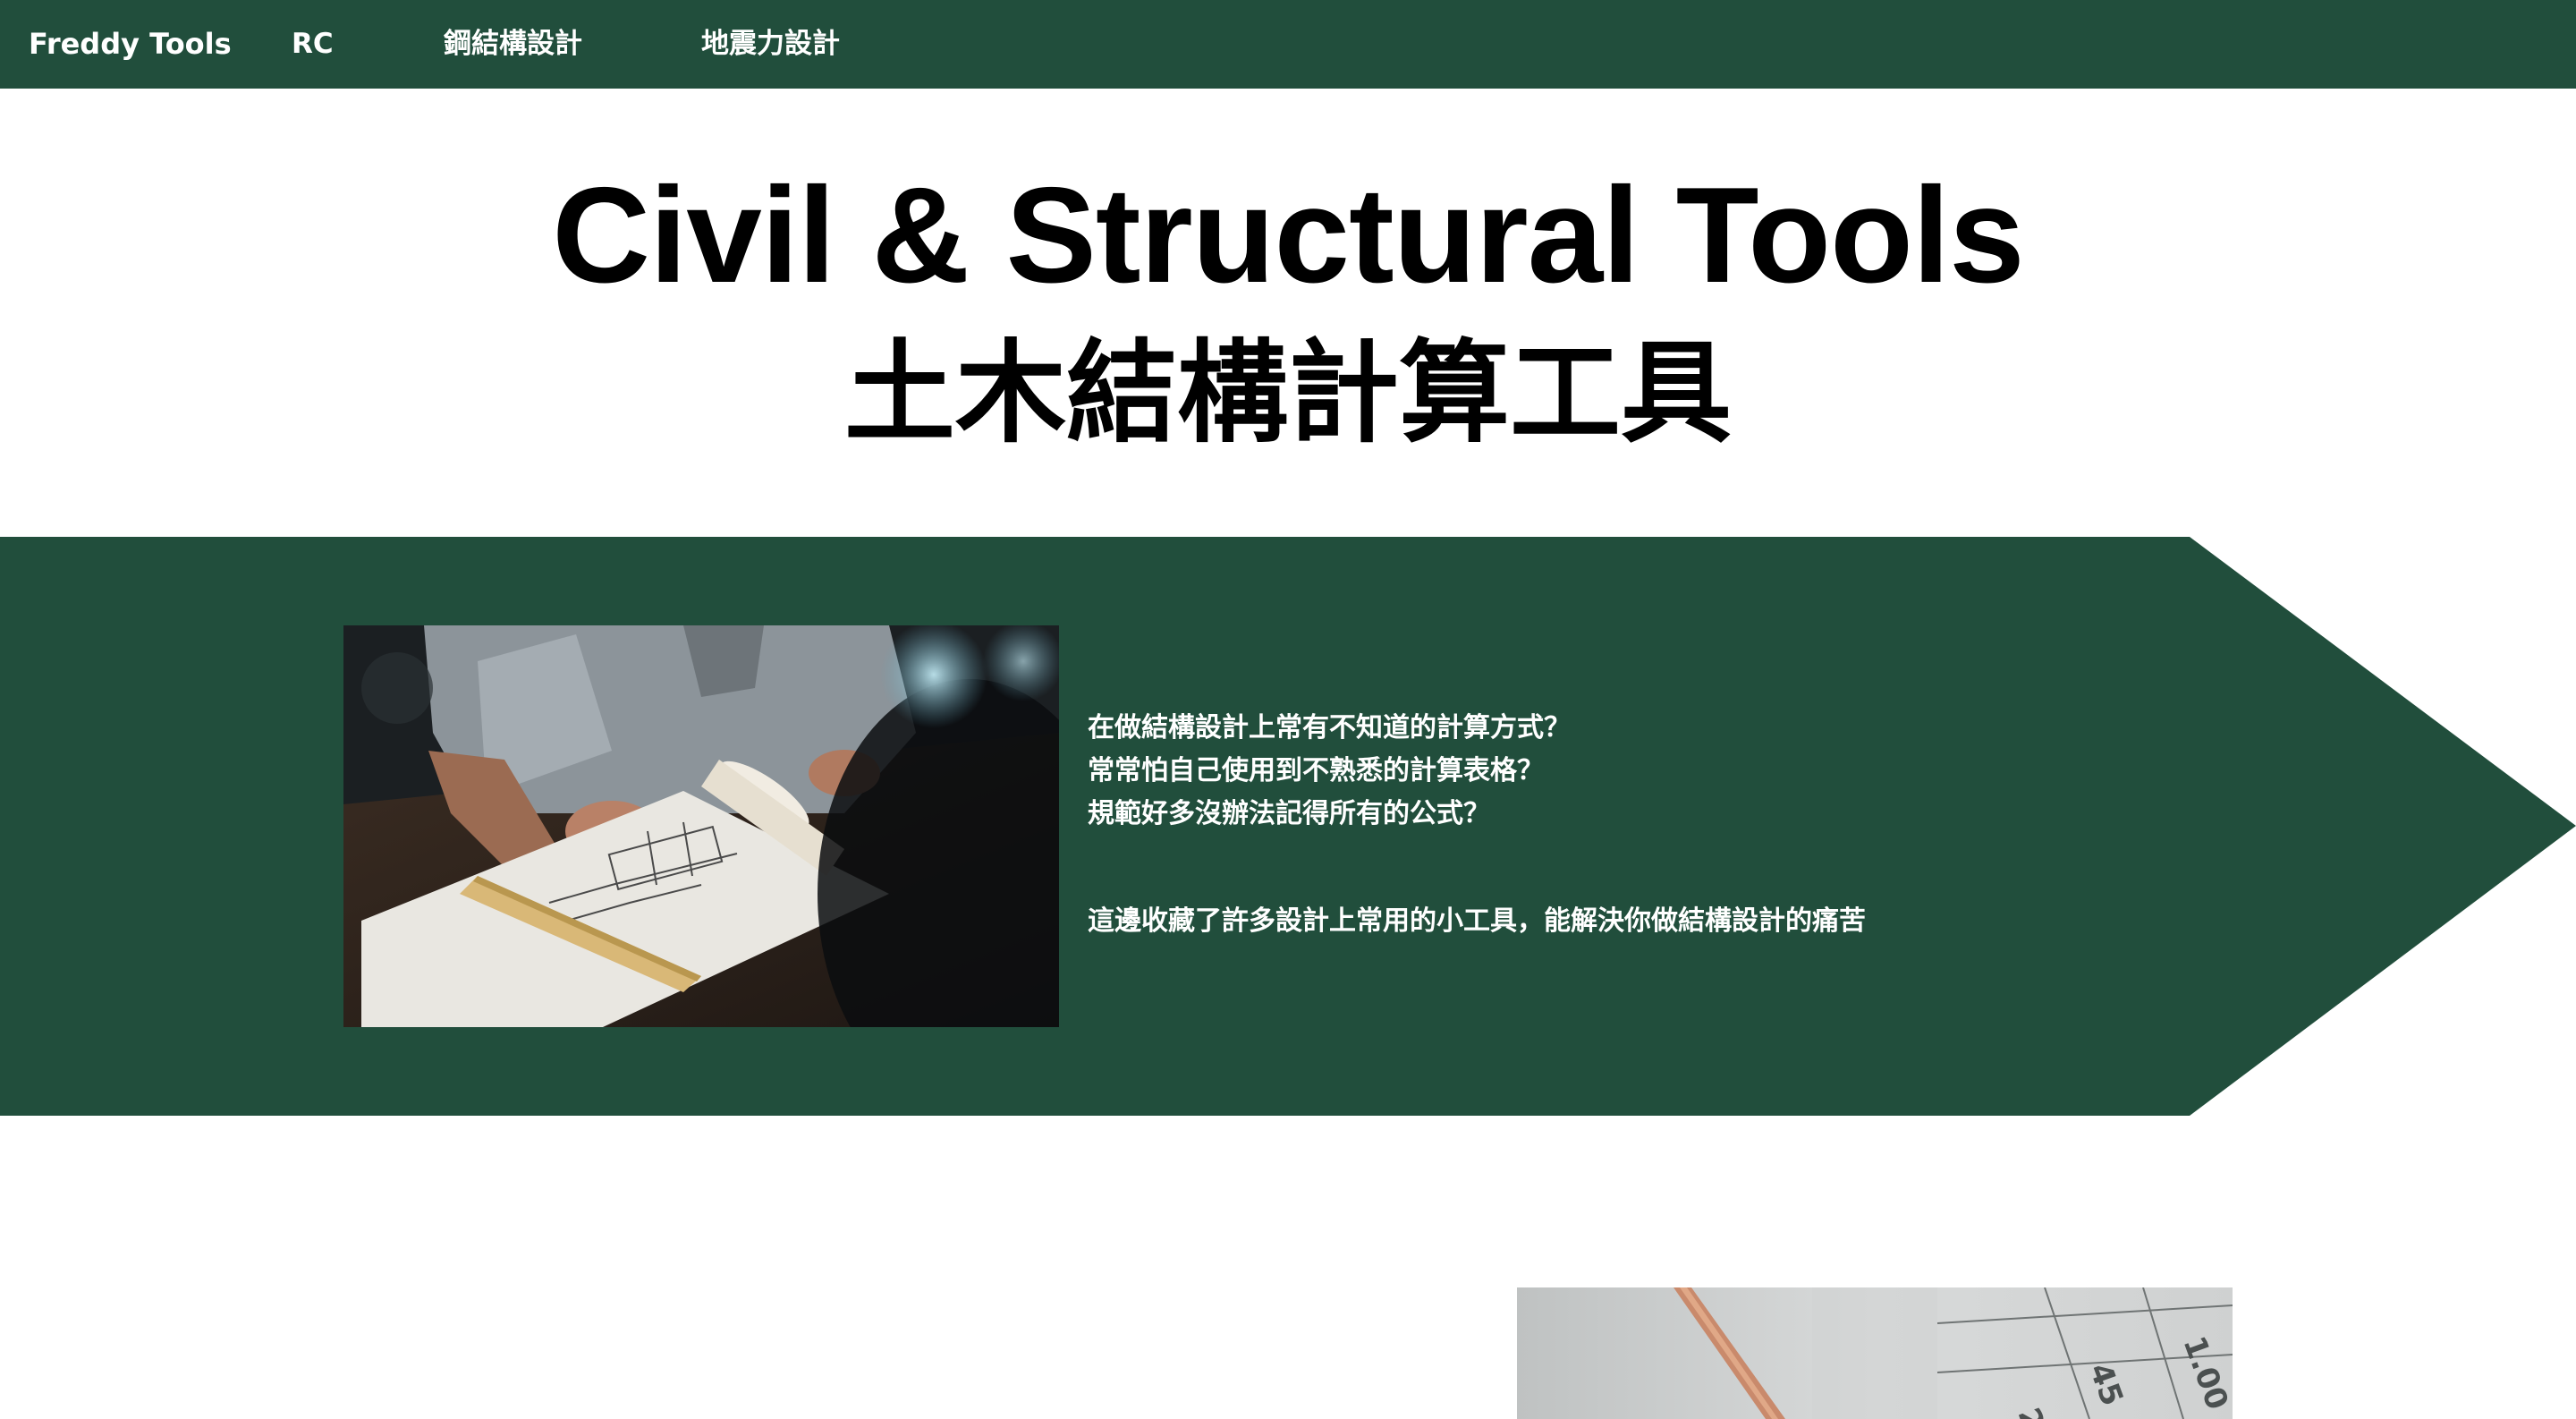  I want to click on intro-summary: 這邊收藏了許多設計上常用的小工具，能解決你做結構設計的痛苦, so click(1477, 921).